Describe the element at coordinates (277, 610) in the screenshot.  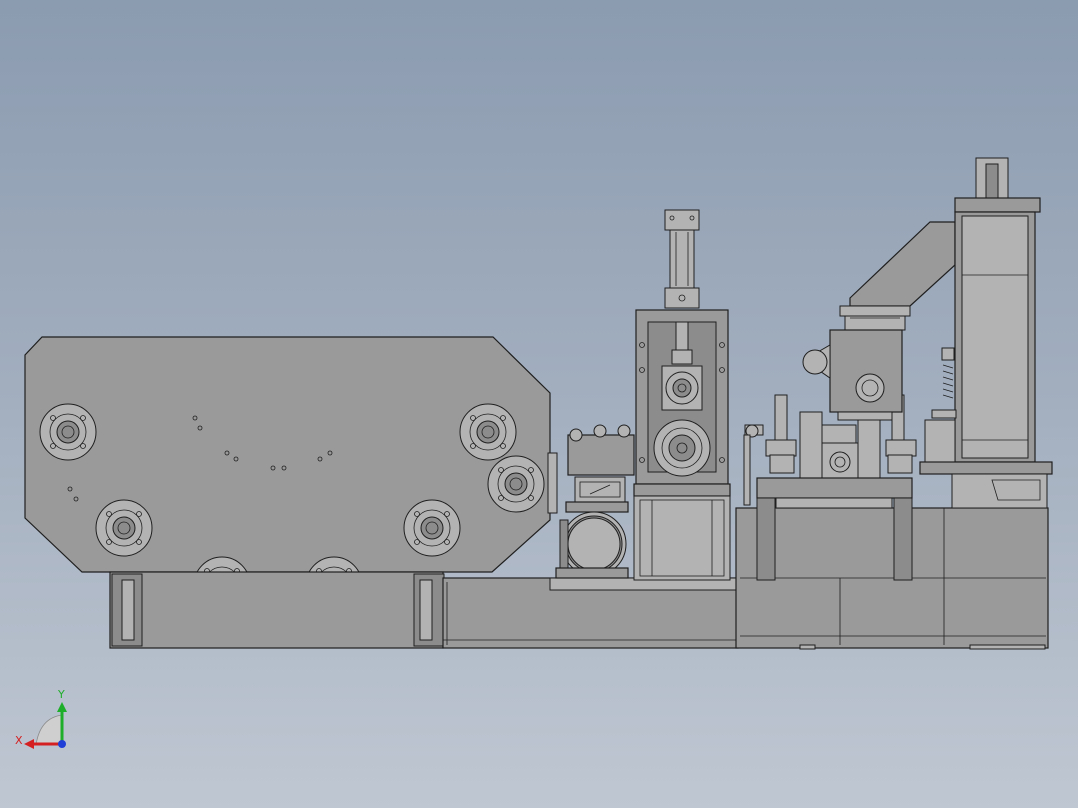
I see `left-base-frame` at that location.